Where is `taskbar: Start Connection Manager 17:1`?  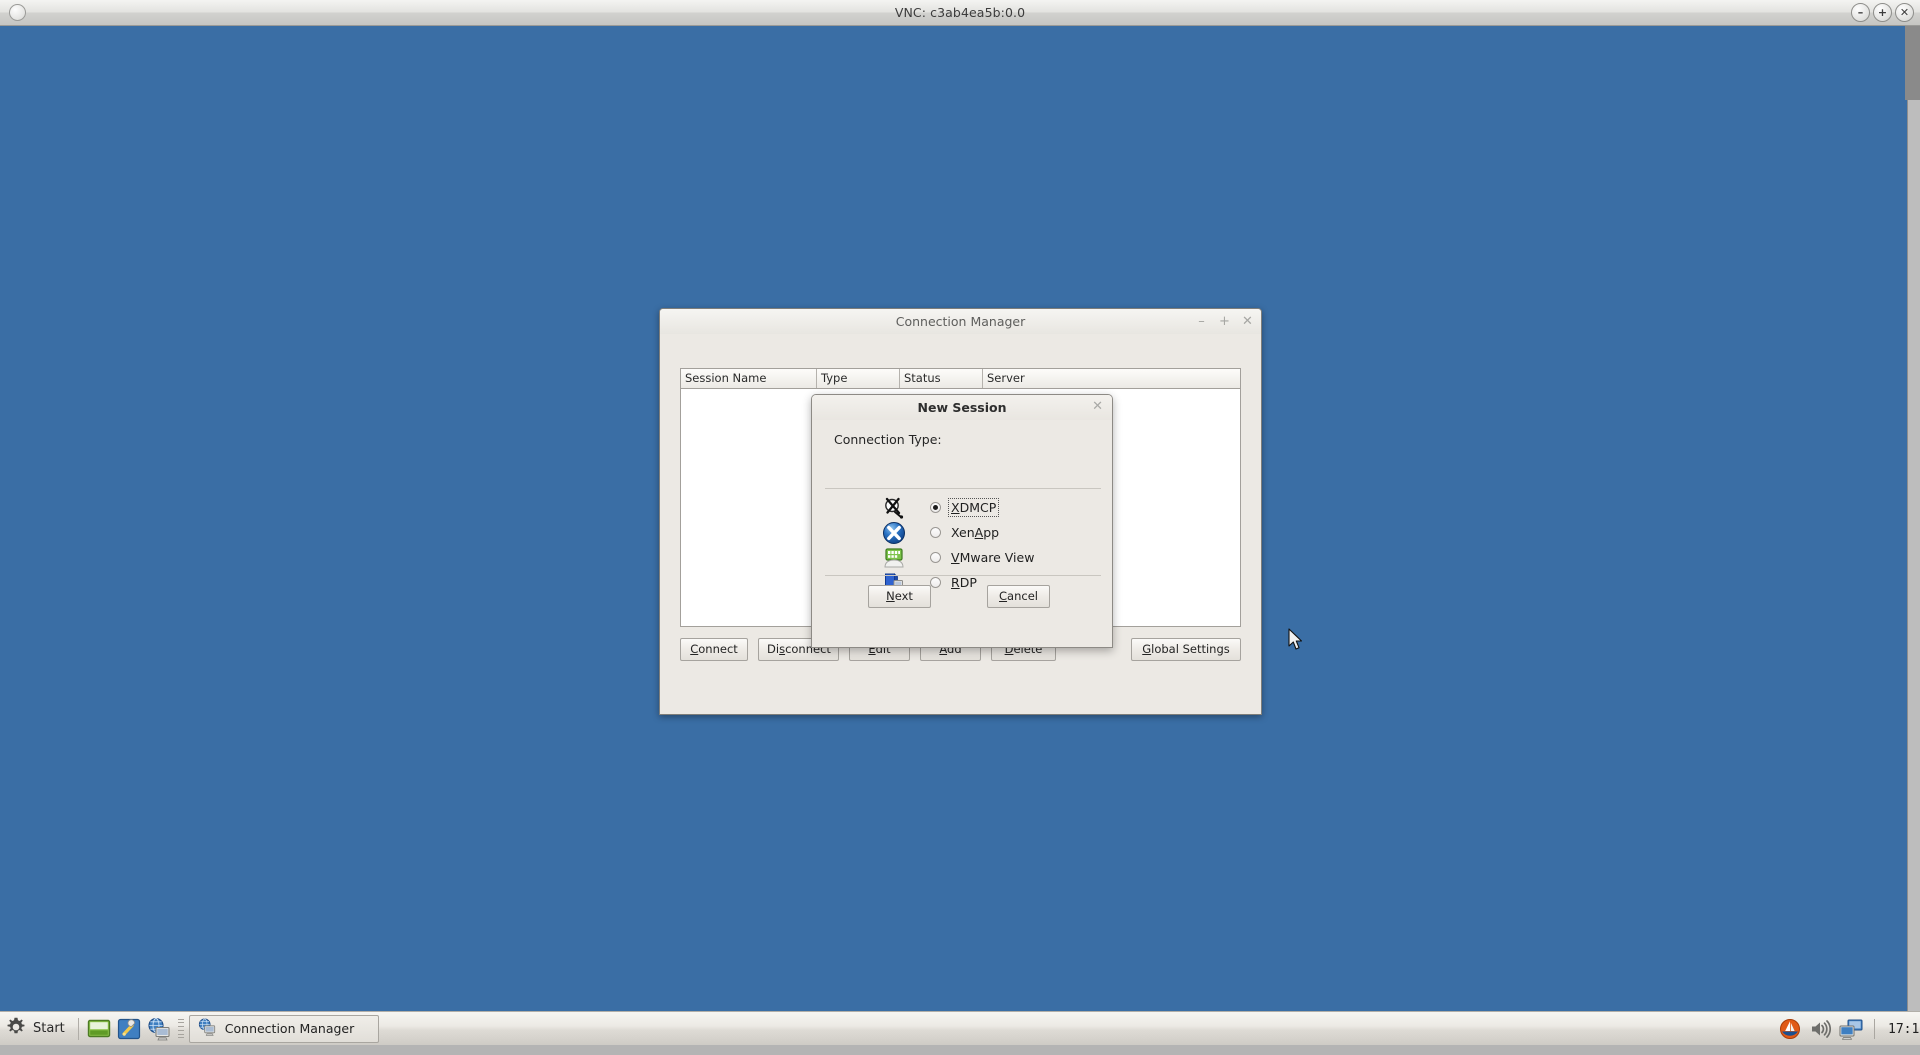 taskbar: Start Connection Manager 17:1 is located at coordinates (960, 1028).